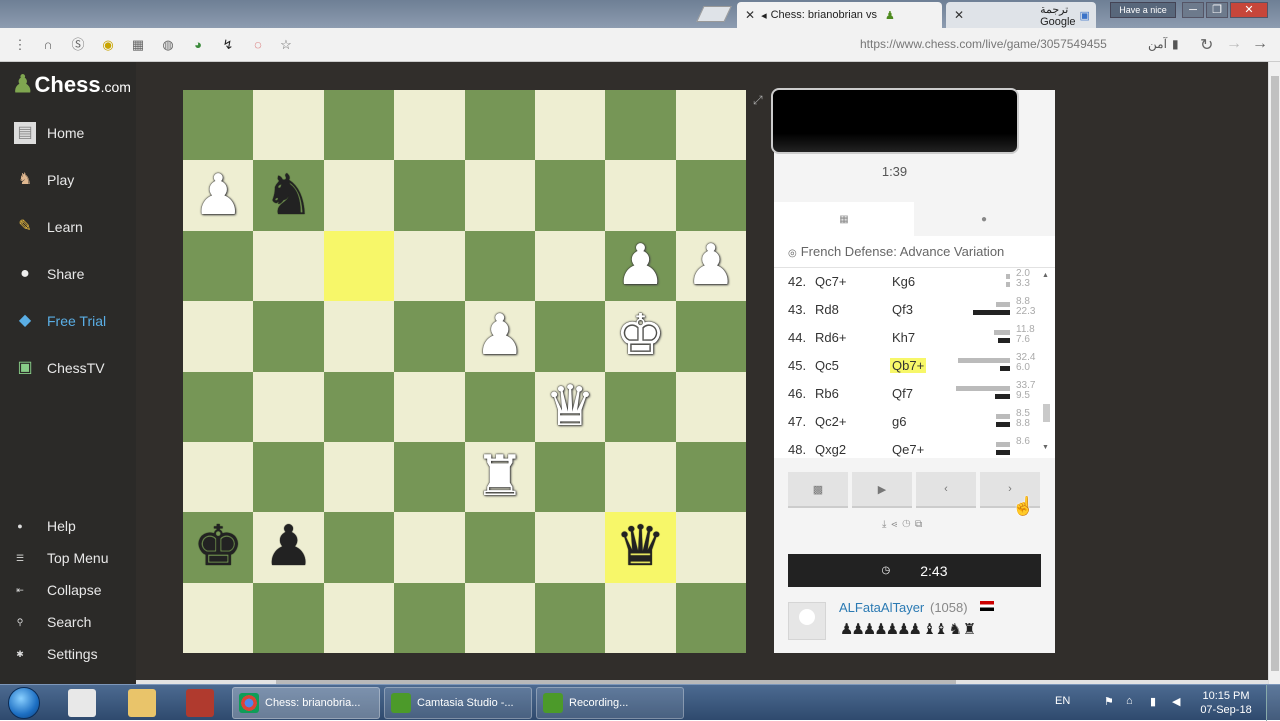  I want to click on square-e4, so click(499, 406).